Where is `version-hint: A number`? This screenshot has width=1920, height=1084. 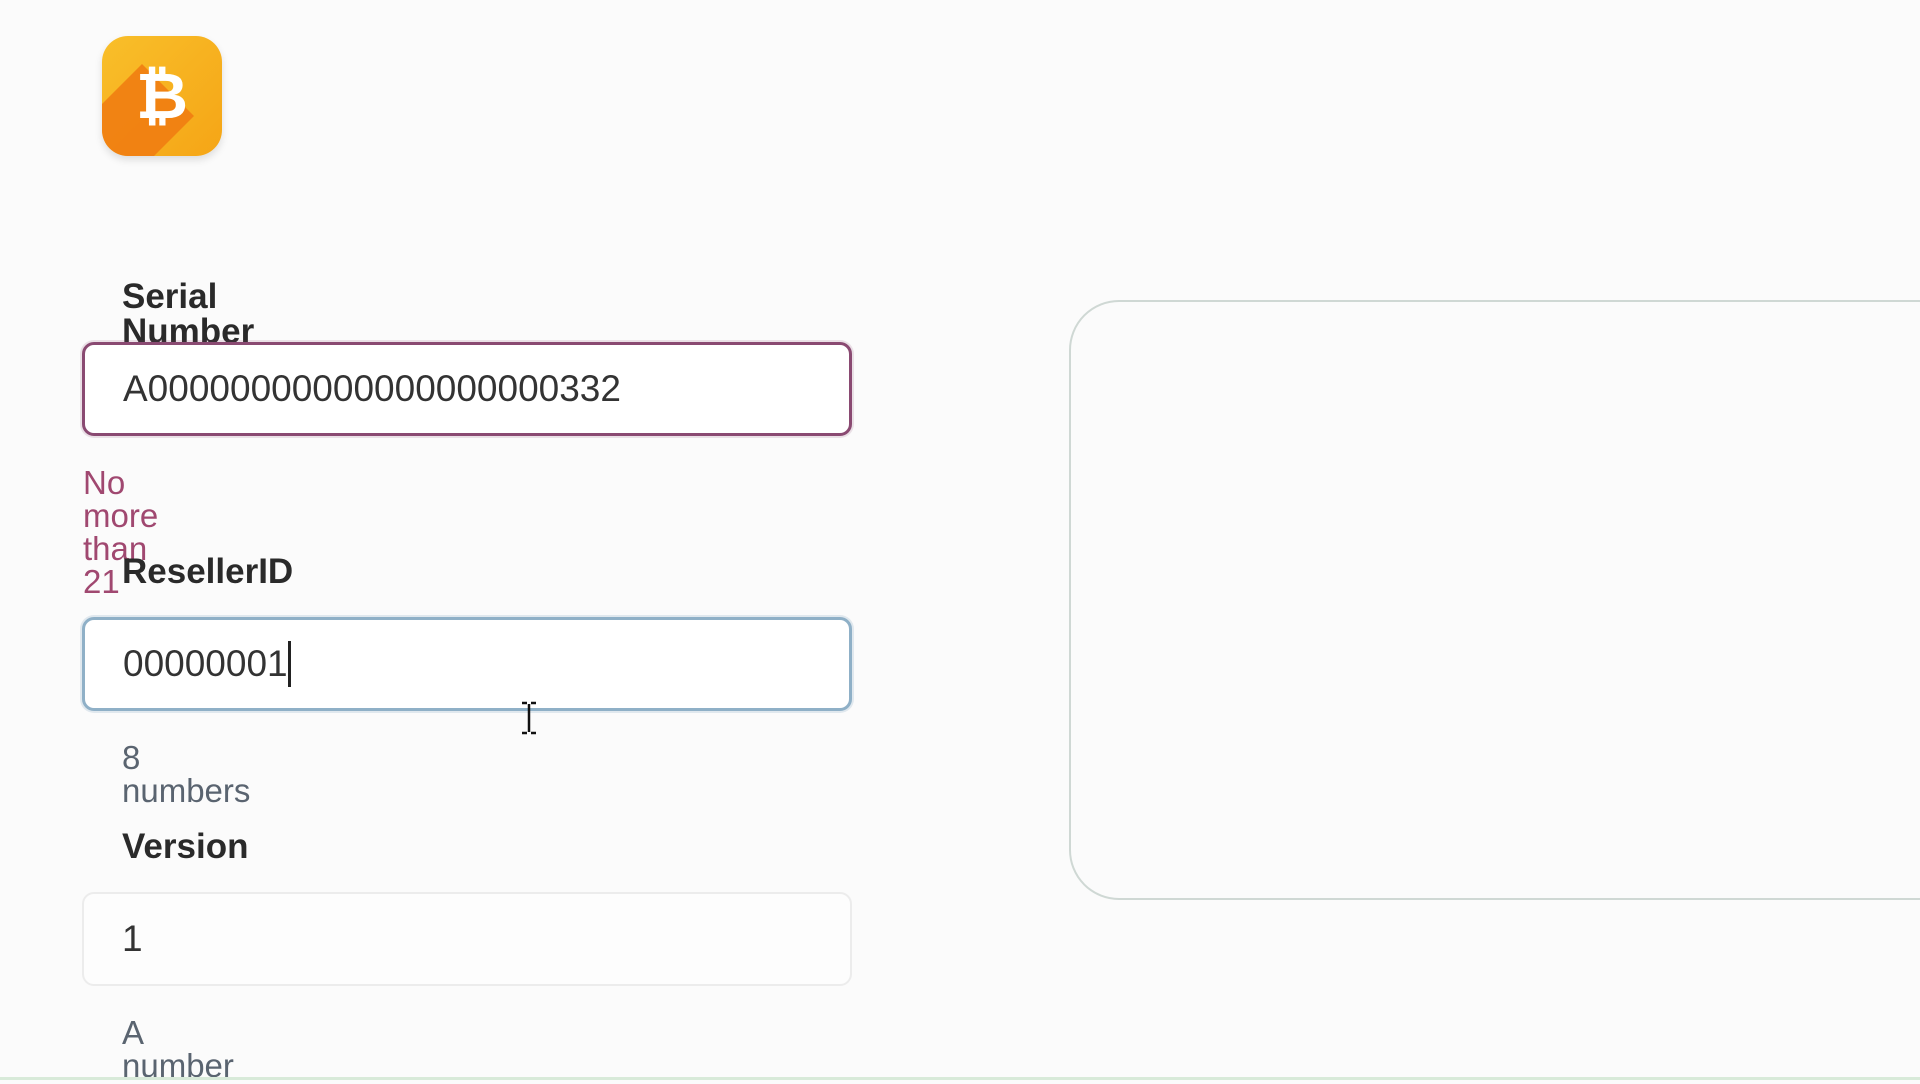 version-hint: A number is located at coordinates (178, 1049).